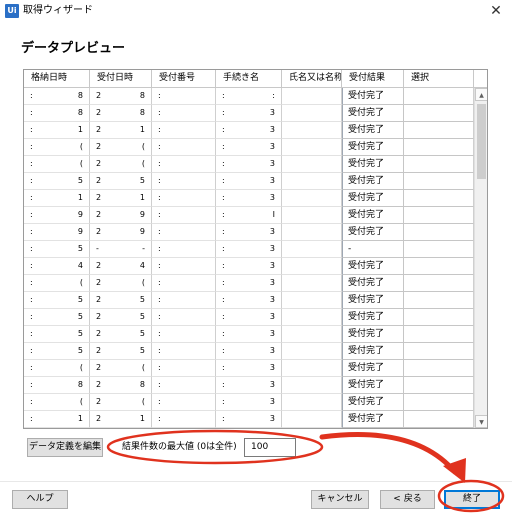 The image size is (512, 520). What do you see at coordinates (121, 215) in the screenshot?
I see `table-cell: 29` at bounding box center [121, 215].